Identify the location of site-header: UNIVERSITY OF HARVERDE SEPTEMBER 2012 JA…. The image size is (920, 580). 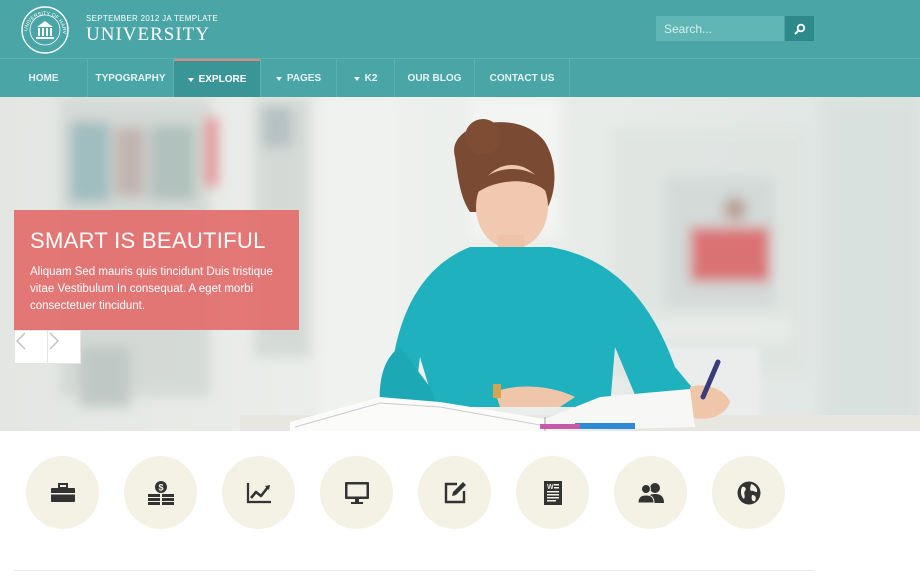
(460, 29).